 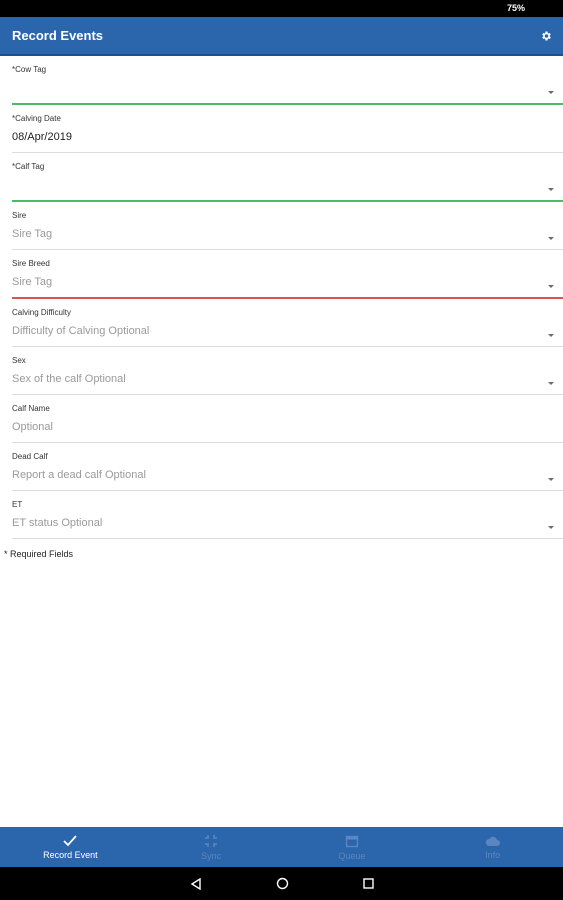 What do you see at coordinates (287, 379) in the screenshot?
I see `sex-select: Sex of the calf Optional` at bounding box center [287, 379].